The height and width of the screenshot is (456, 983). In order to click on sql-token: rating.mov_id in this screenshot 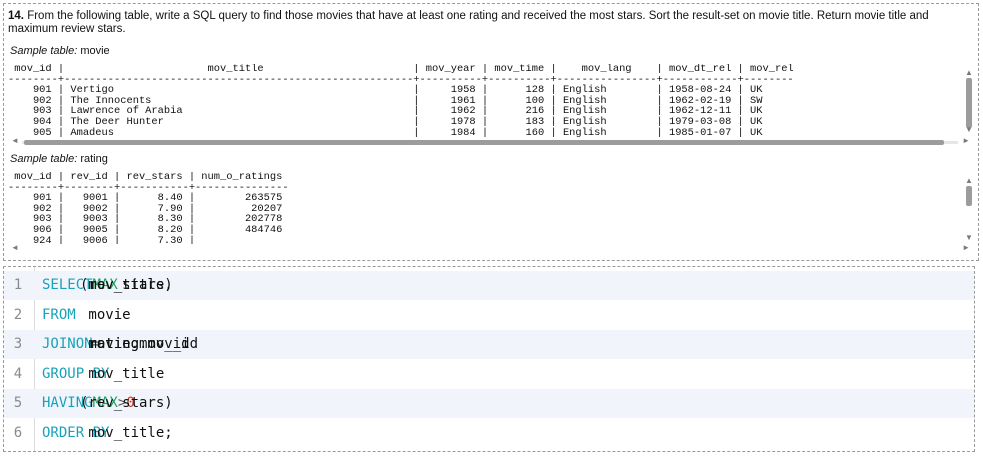, I will do `click(139, 344)`.